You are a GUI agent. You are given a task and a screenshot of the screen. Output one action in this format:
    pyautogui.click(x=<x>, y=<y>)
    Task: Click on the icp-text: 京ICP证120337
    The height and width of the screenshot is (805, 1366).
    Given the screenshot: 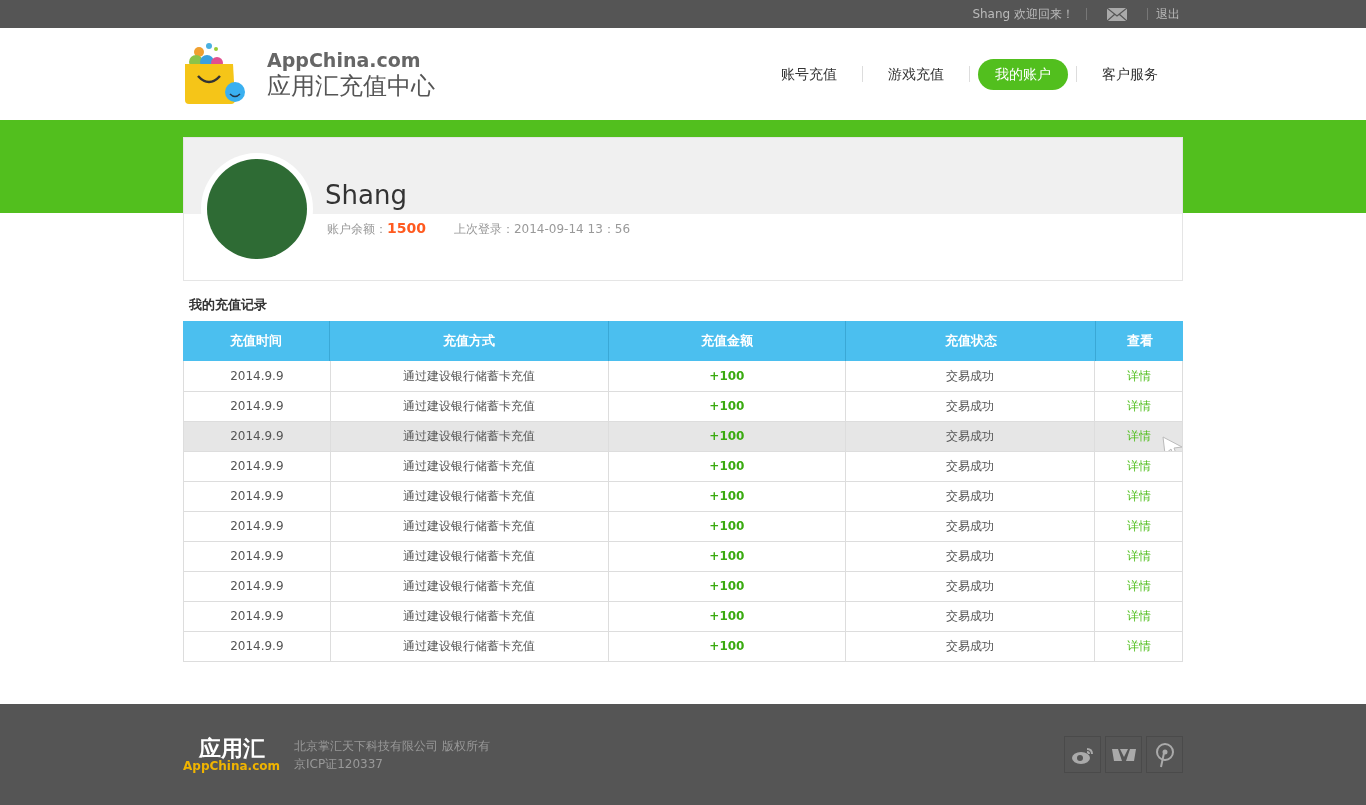 What is the action you would take?
    pyautogui.click(x=339, y=764)
    